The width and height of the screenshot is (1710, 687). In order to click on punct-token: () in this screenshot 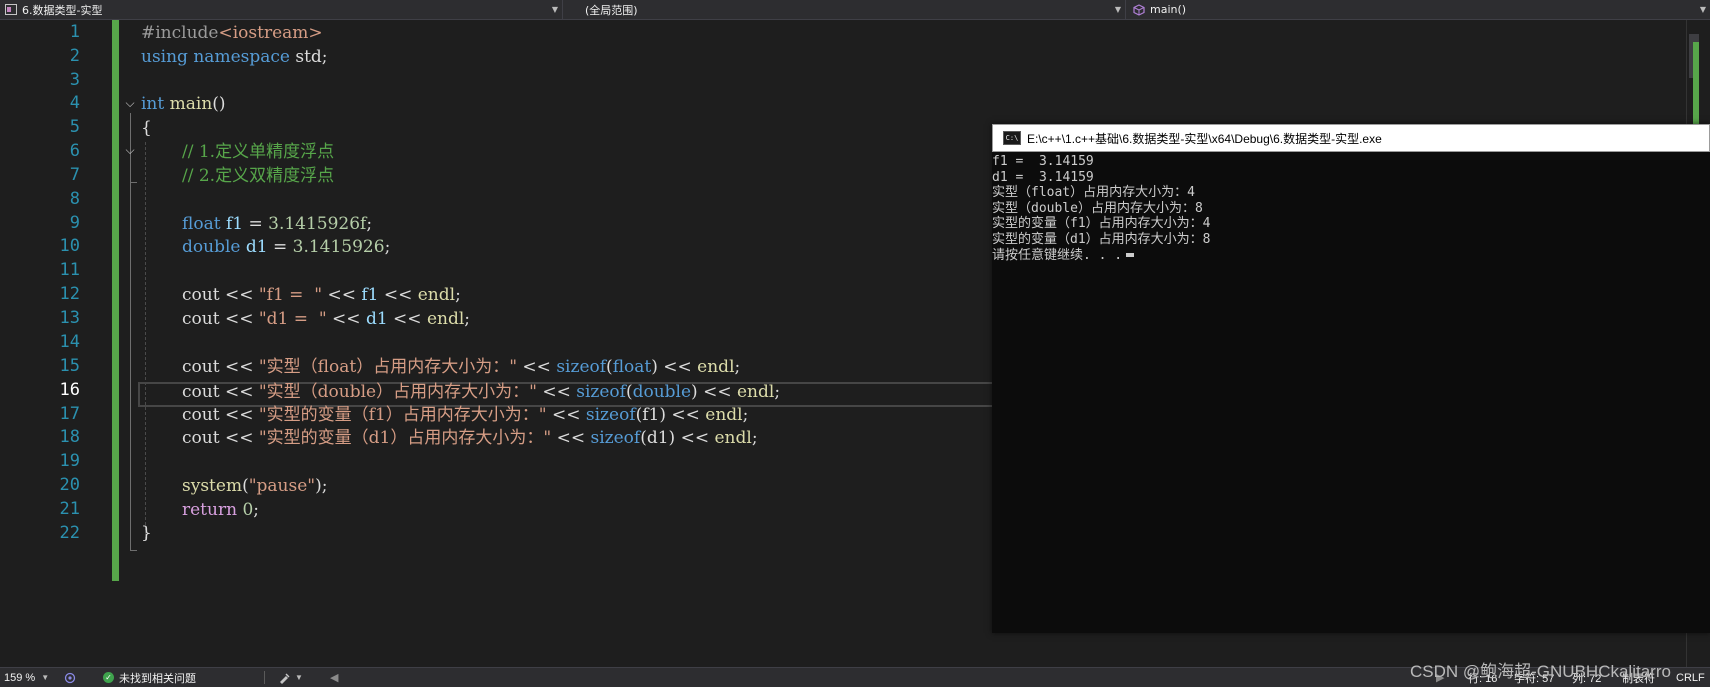, I will do `click(219, 104)`.